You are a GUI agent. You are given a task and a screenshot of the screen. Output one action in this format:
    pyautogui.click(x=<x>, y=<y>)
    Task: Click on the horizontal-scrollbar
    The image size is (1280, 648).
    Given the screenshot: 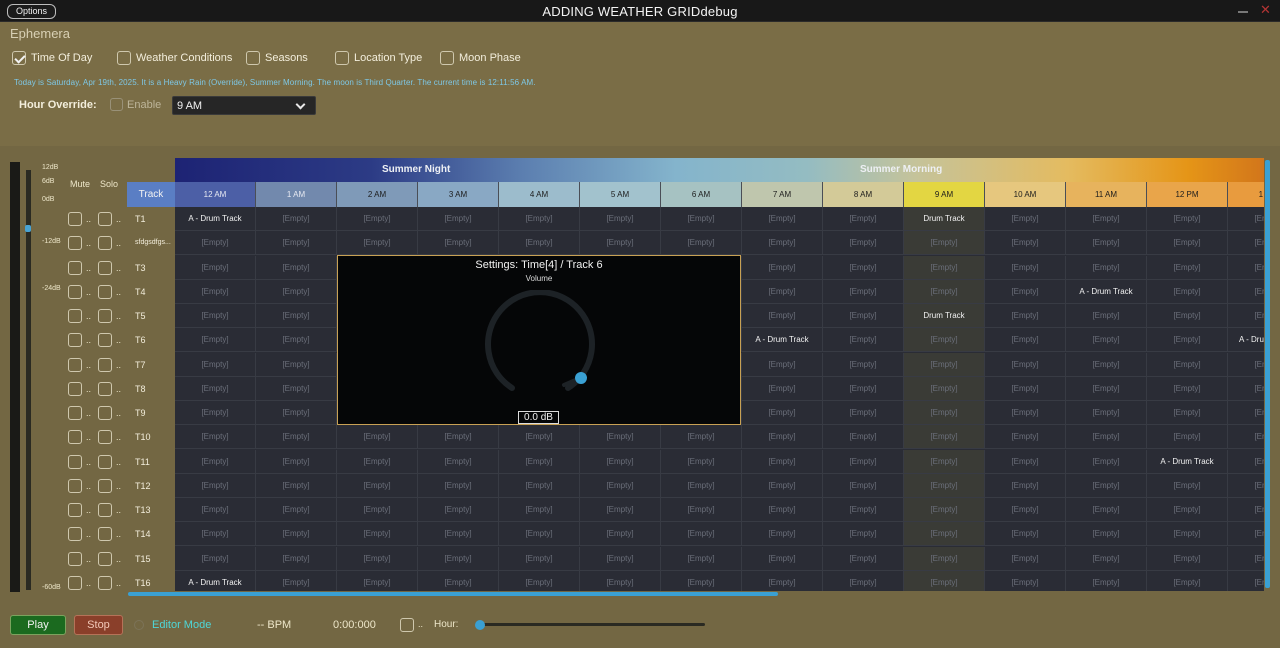 What is the action you would take?
    pyautogui.click(x=453, y=594)
    